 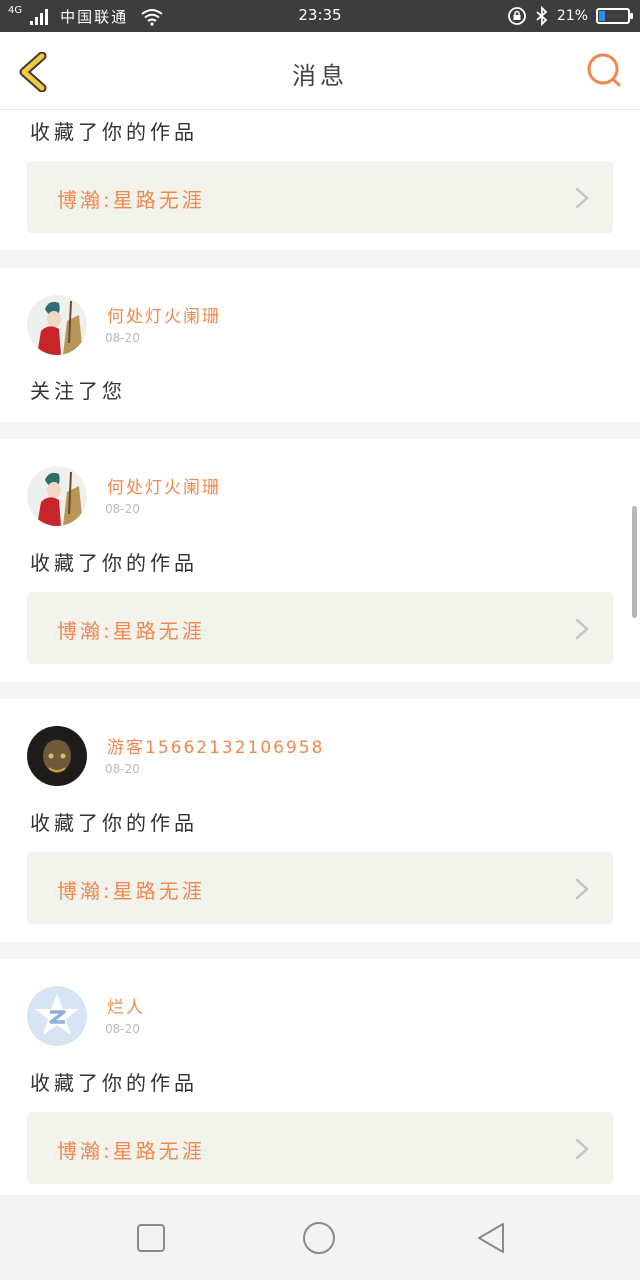 I want to click on message-card: 收藏了你的作品 博瀚:星路无涯, so click(x=320, y=180).